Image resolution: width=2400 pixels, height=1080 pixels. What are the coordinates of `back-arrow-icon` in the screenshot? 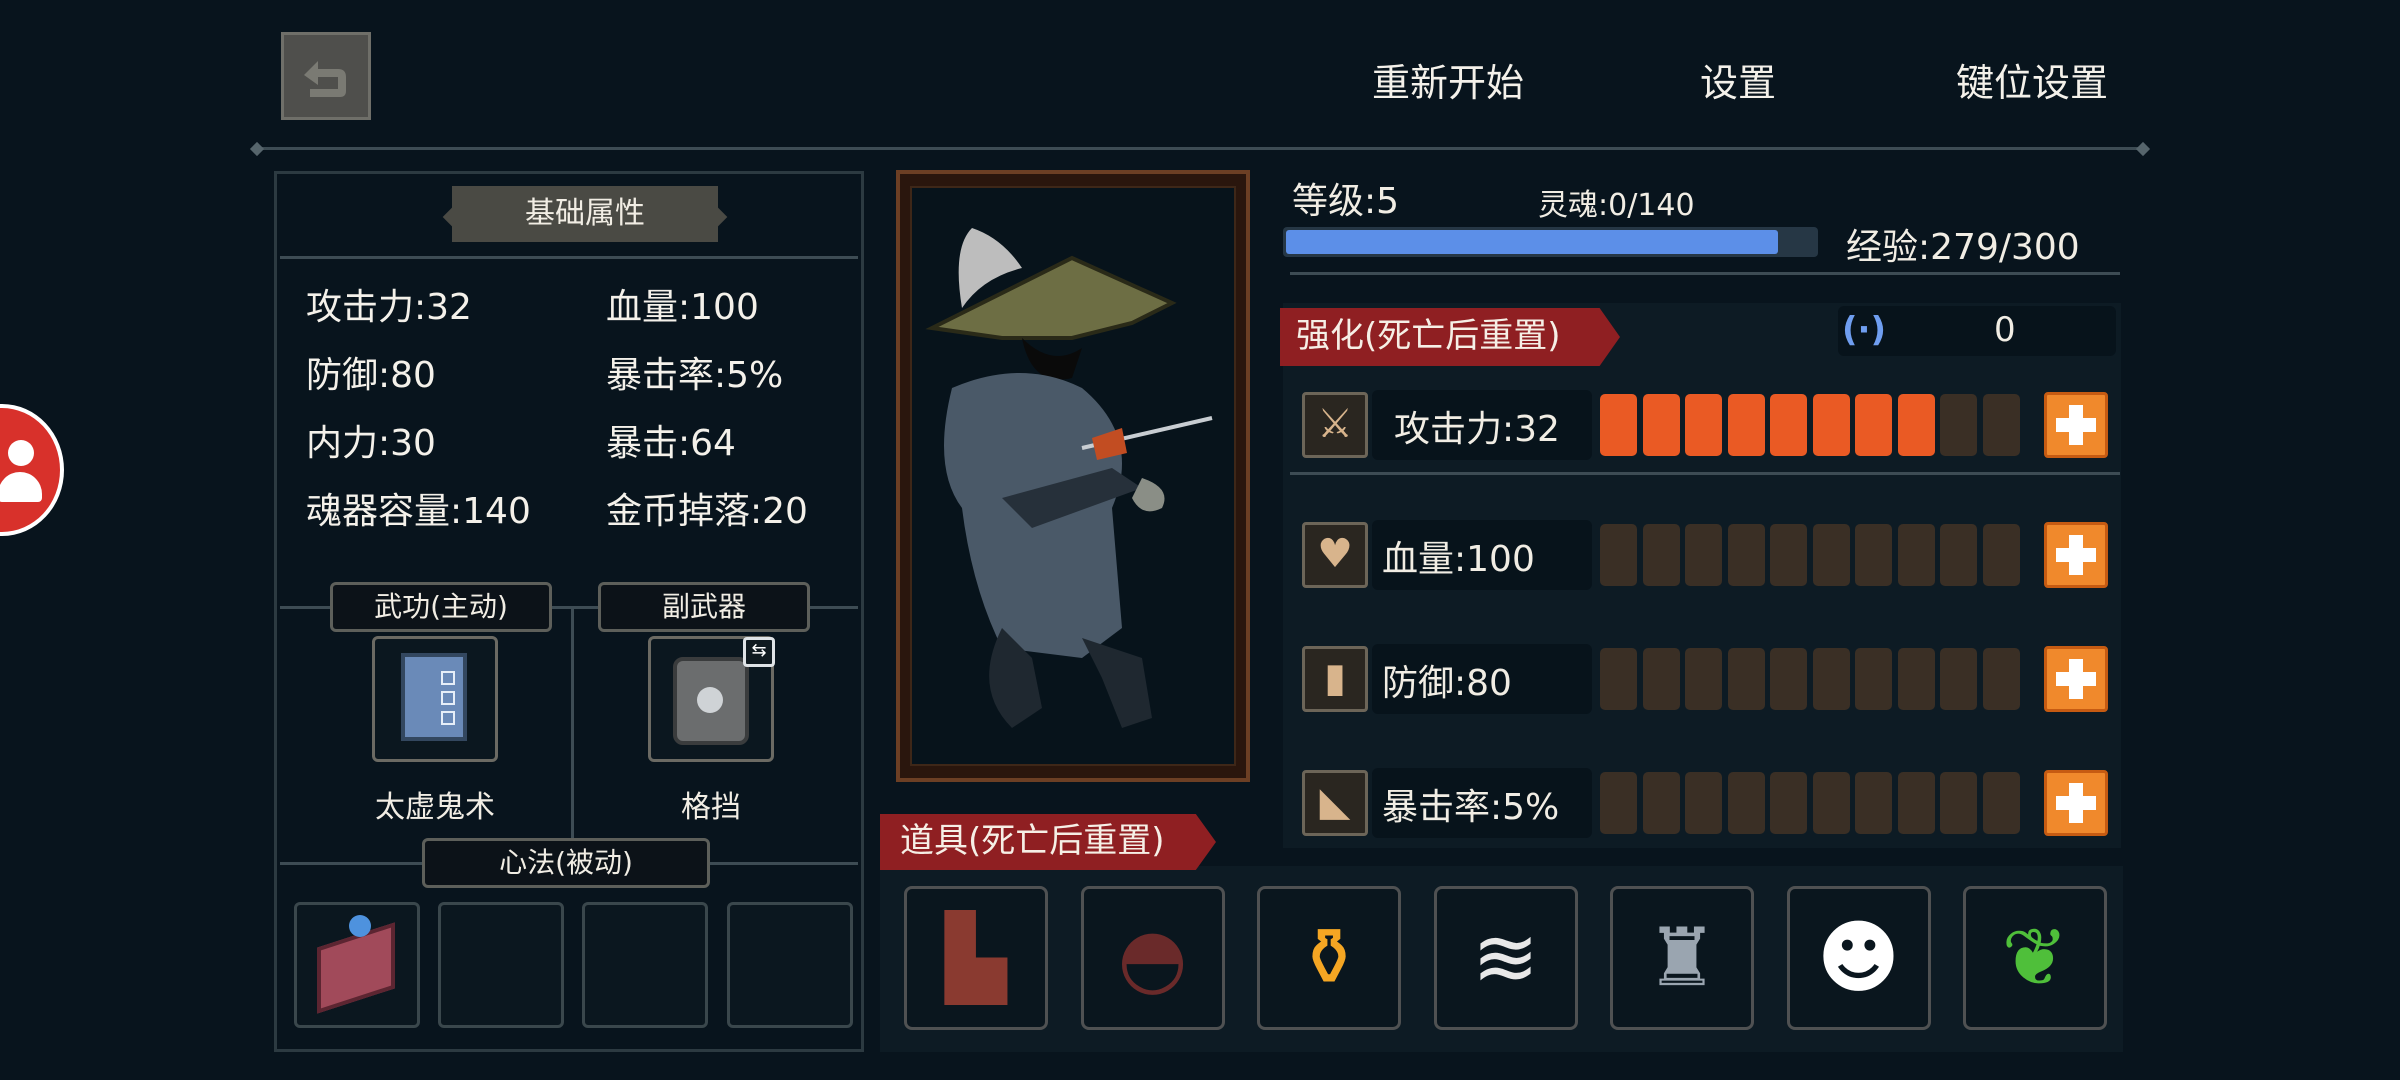 It's located at (325, 79).